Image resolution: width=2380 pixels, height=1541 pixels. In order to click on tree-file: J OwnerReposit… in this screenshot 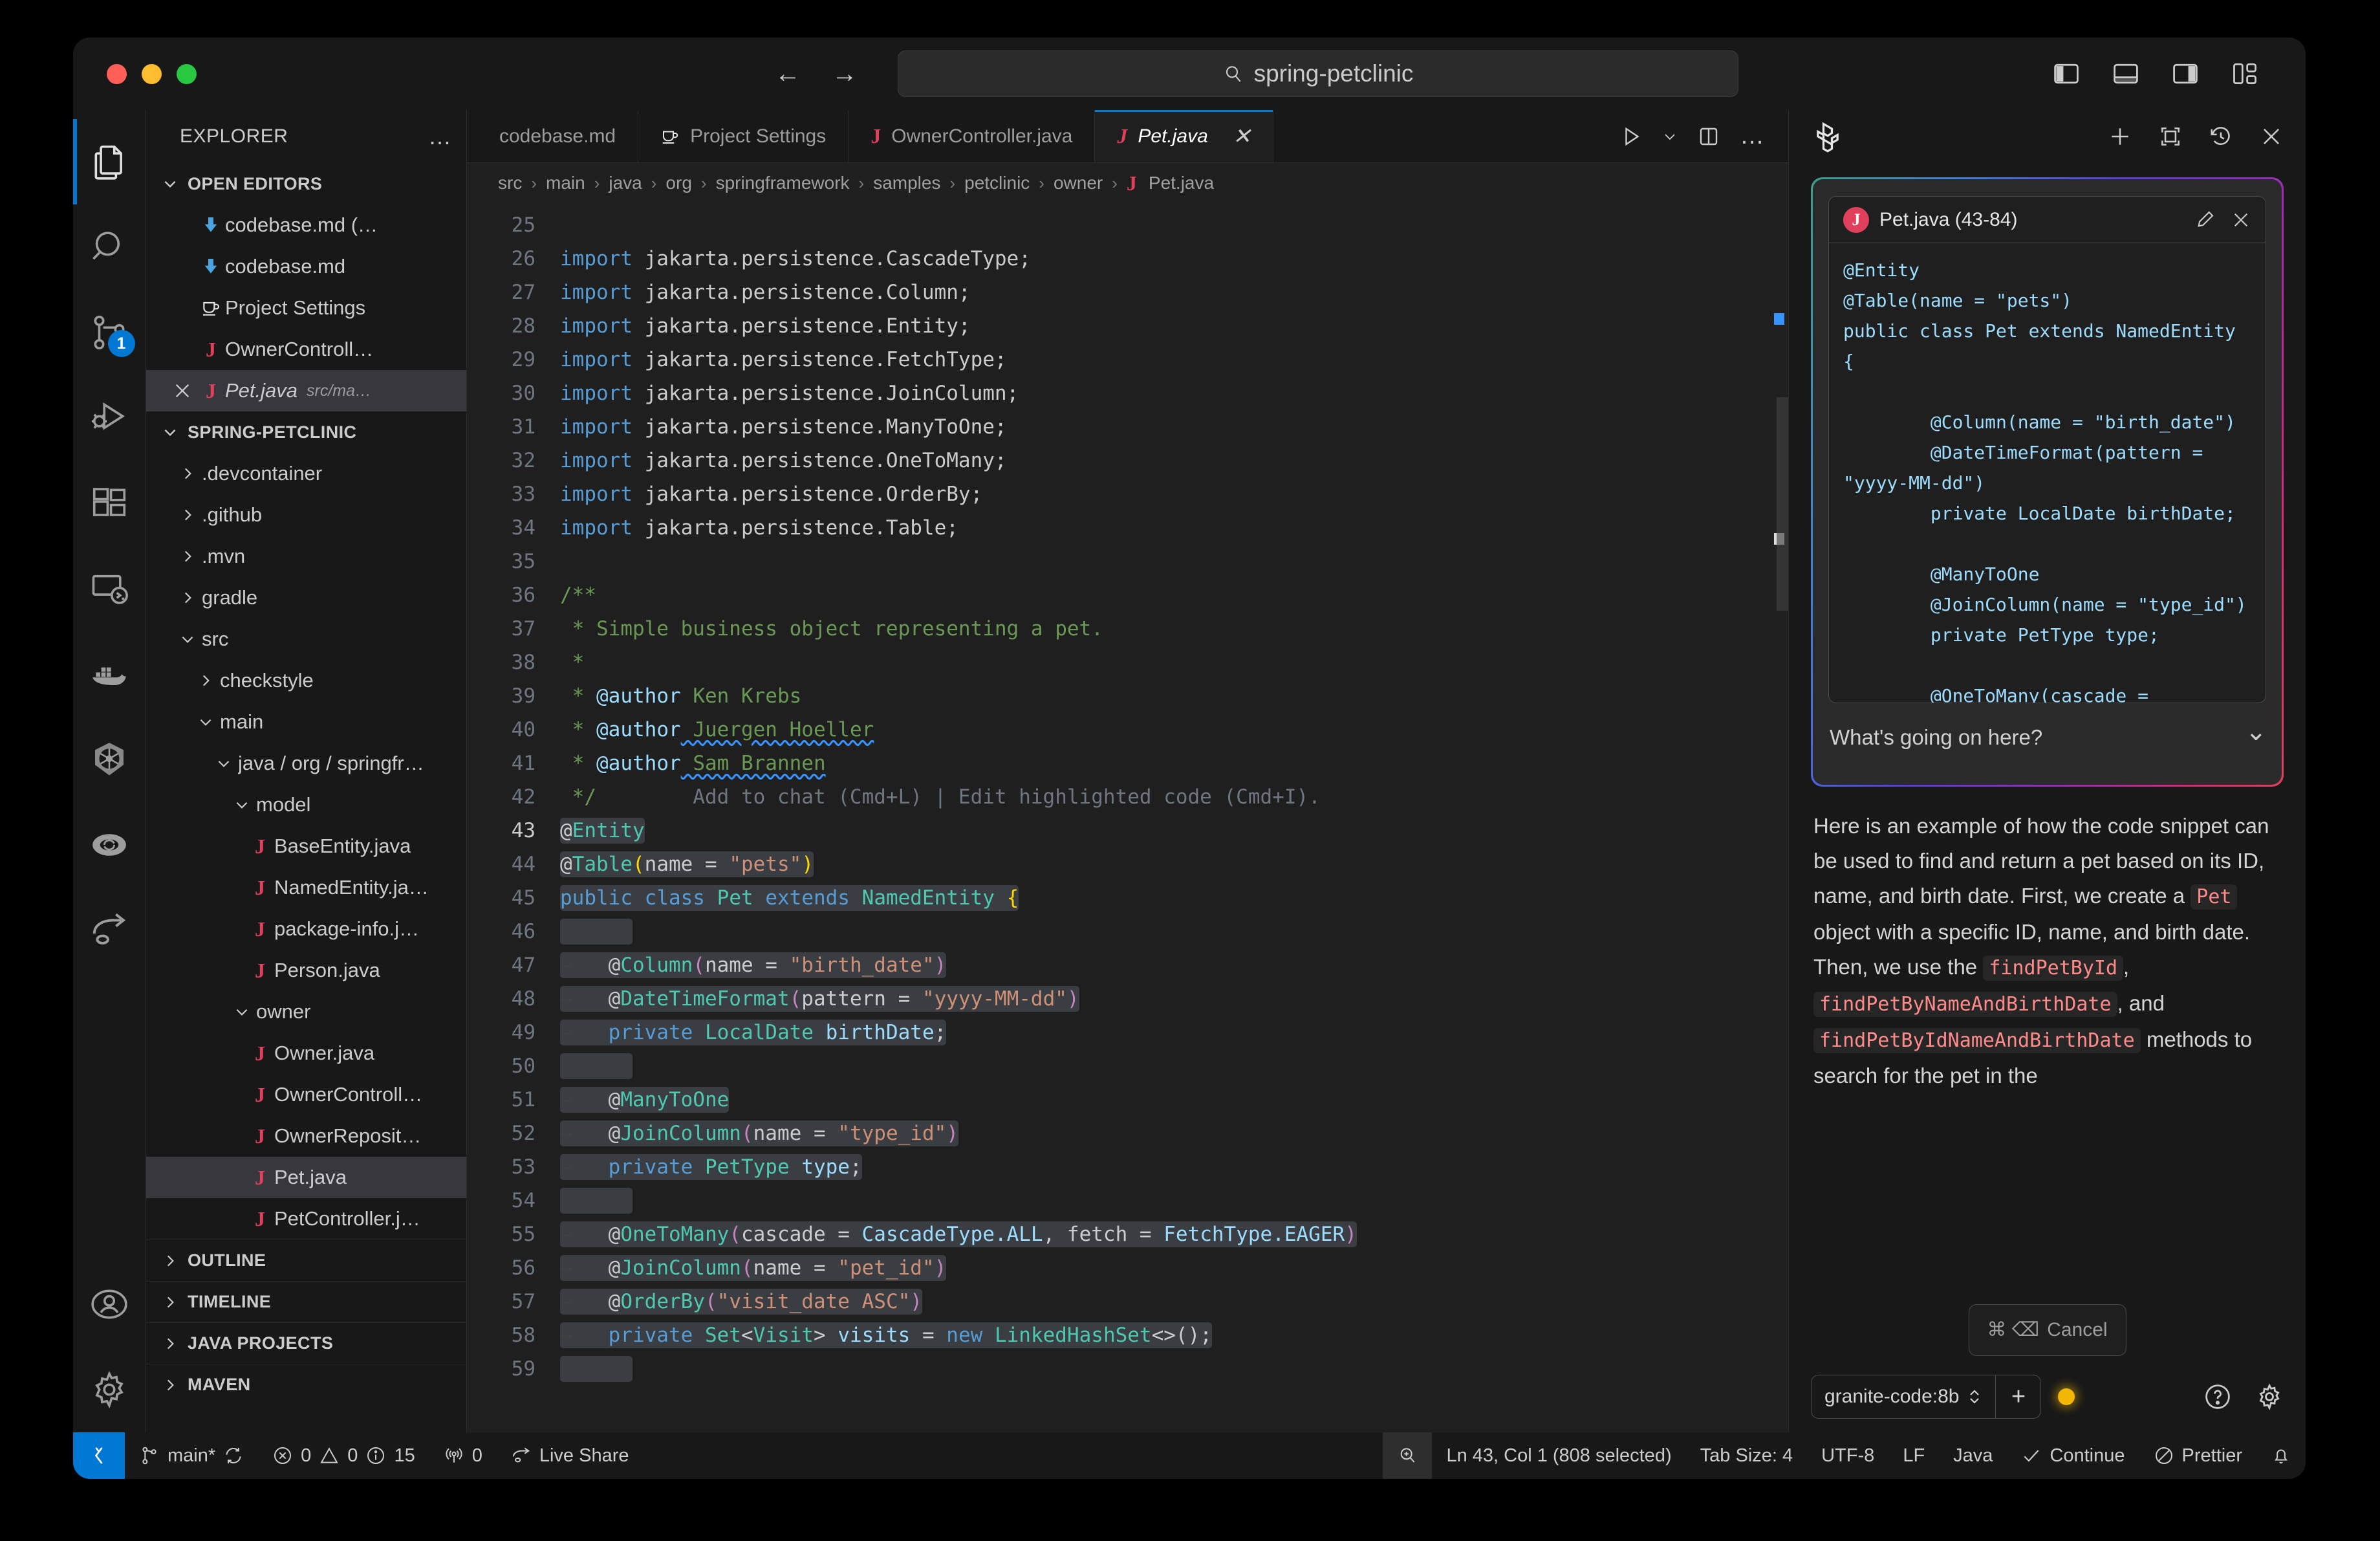, I will do `click(306, 1136)`.